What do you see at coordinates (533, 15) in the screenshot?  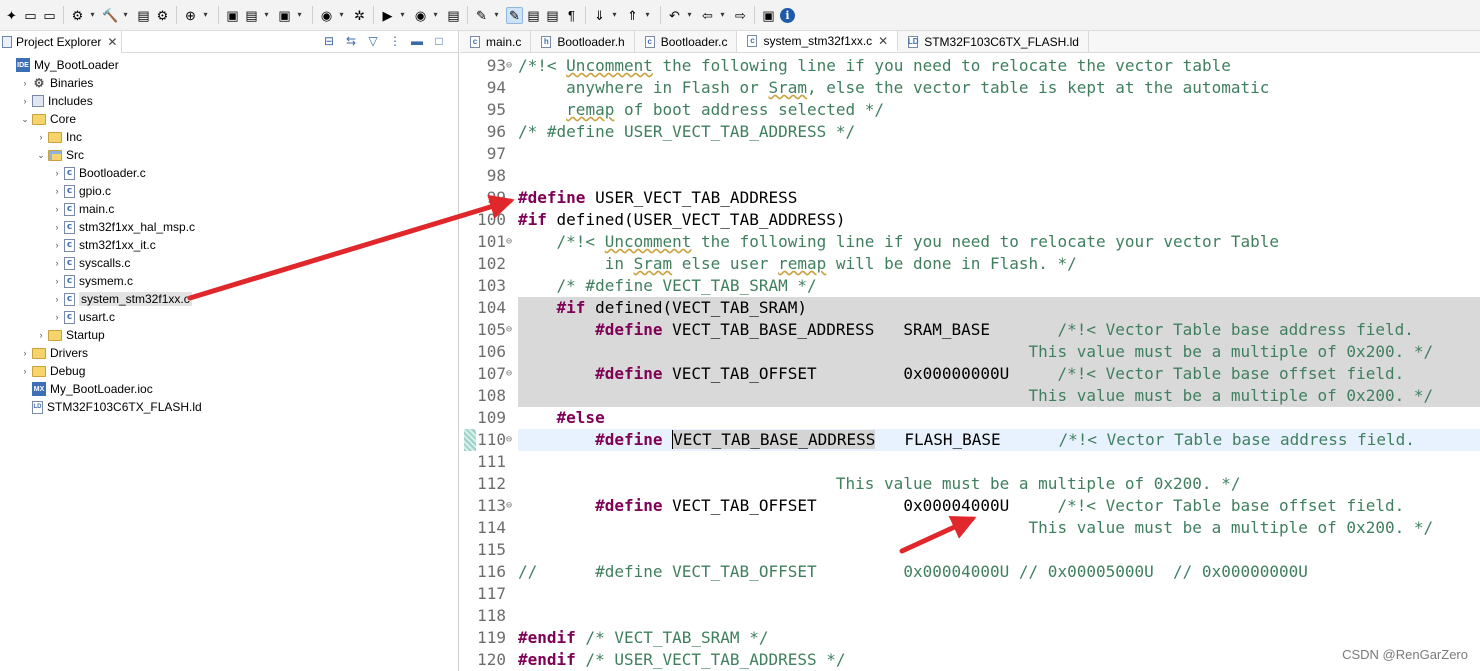 I see `toggle-highlight-icon: ▤` at bounding box center [533, 15].